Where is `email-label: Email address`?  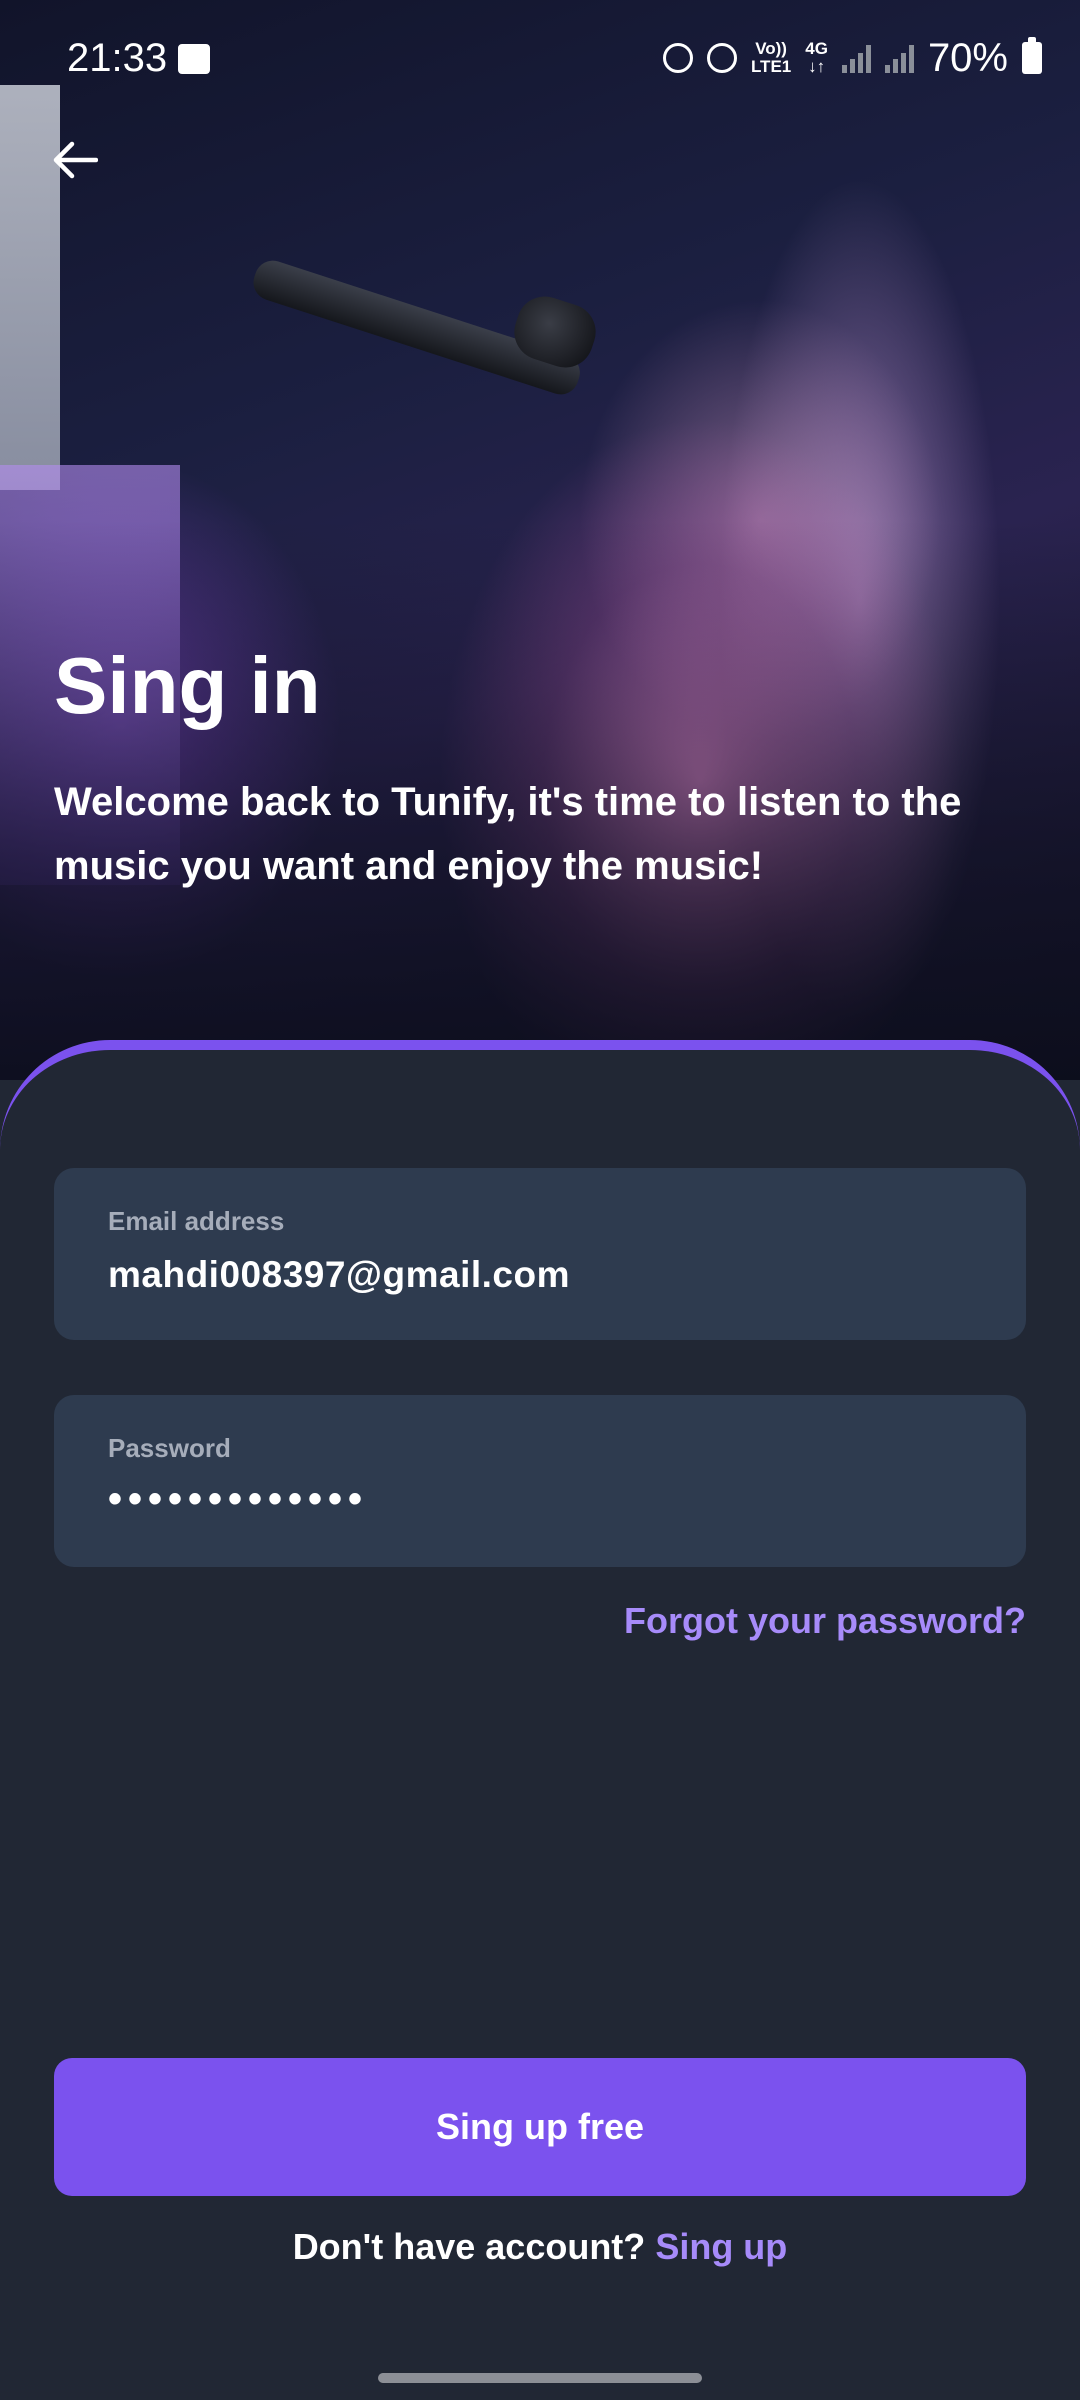
email-label: Email address is located at coordinates (196, 1221).